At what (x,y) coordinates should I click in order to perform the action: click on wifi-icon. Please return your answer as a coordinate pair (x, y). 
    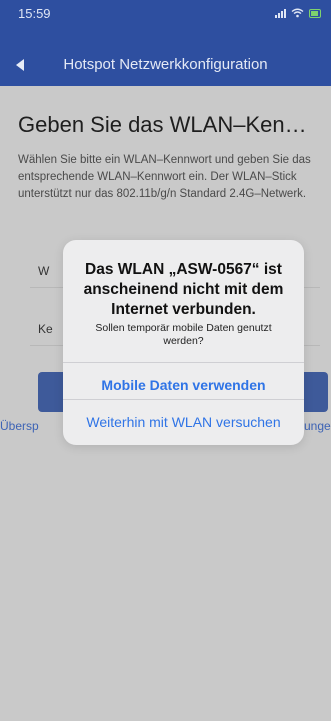
    Looking at the image, I should click on (297, 13).